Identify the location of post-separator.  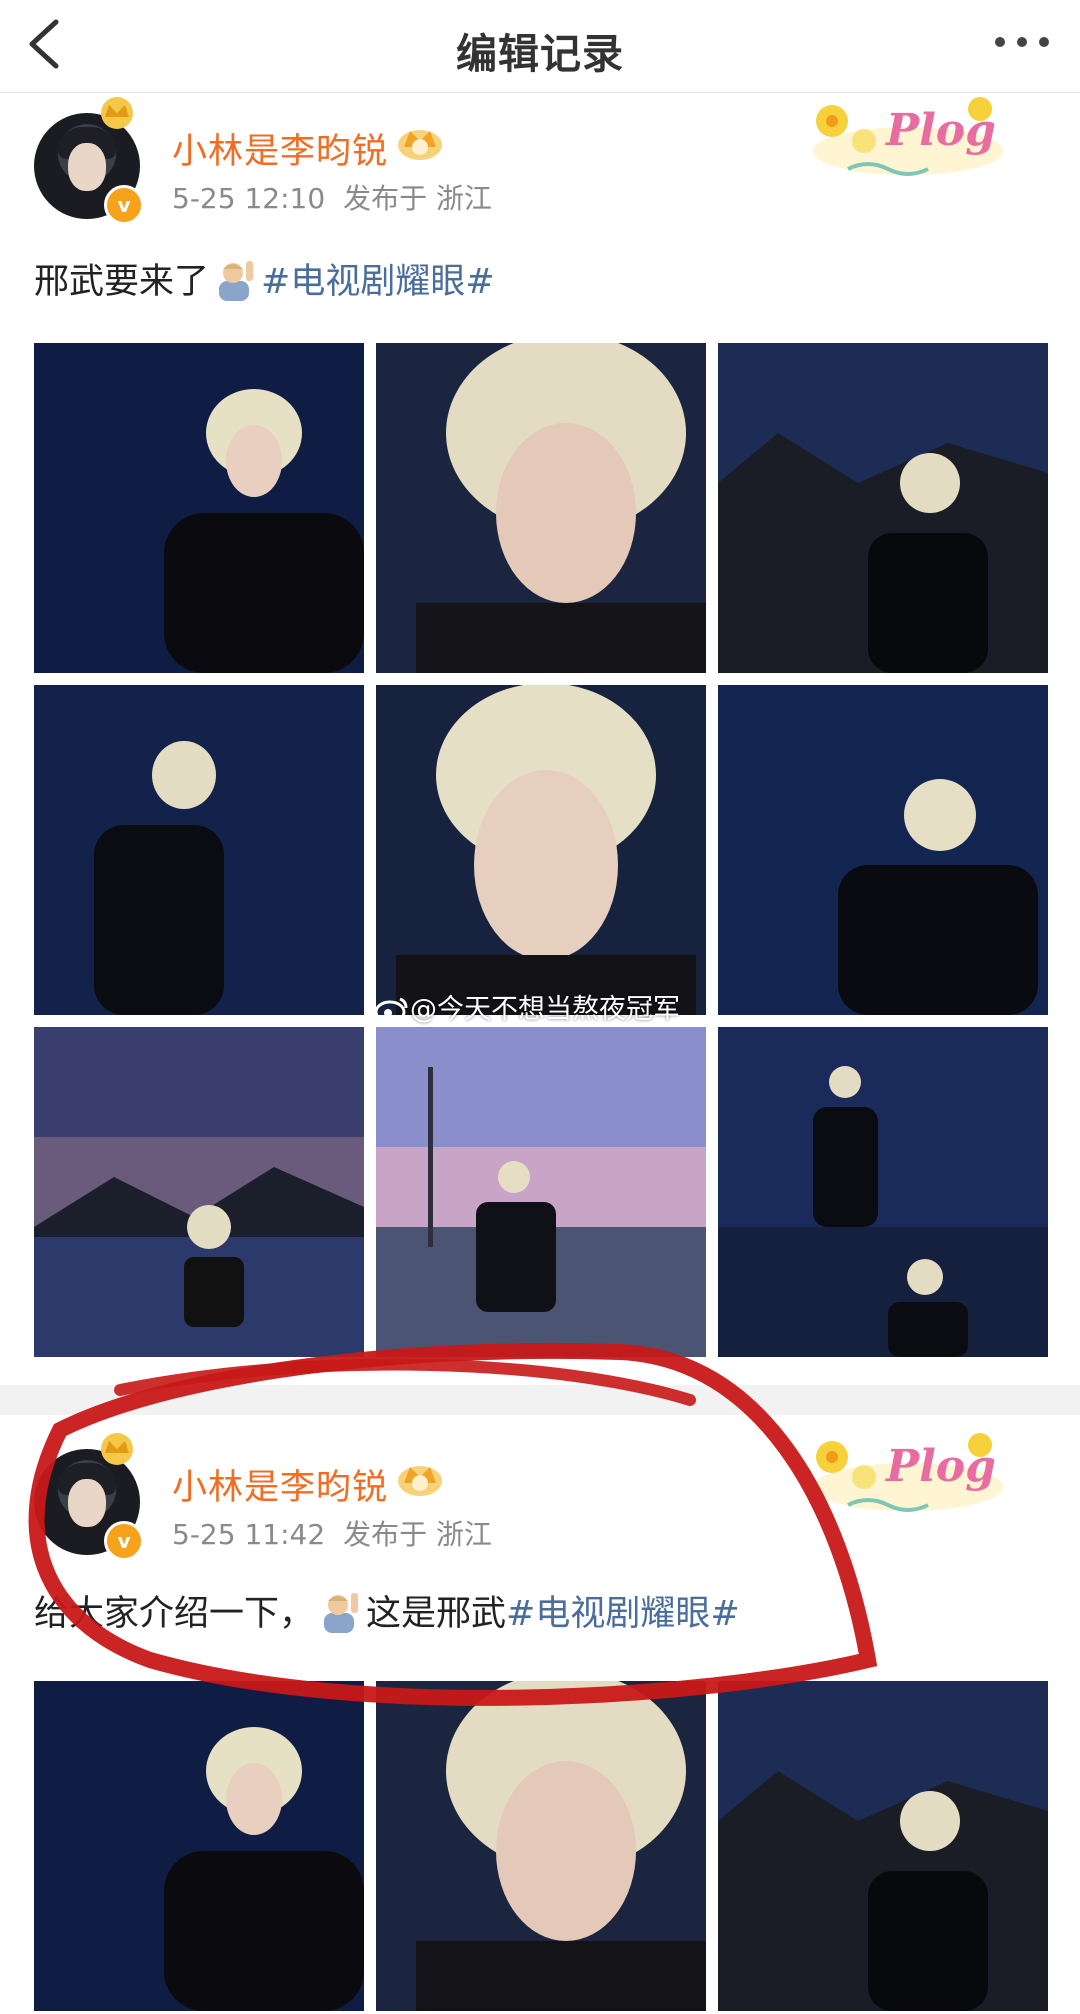
(540, 1400).